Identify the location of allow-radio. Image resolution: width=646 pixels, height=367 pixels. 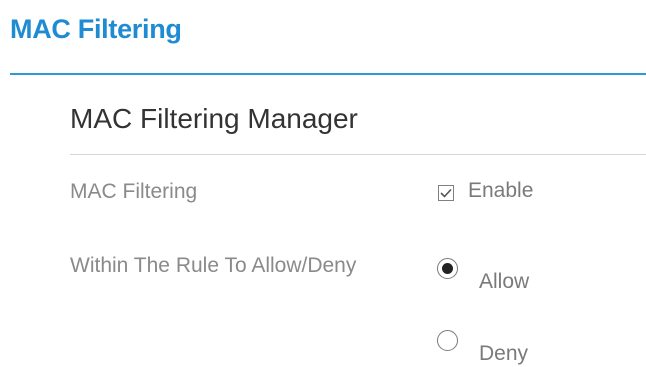
(447, 268).